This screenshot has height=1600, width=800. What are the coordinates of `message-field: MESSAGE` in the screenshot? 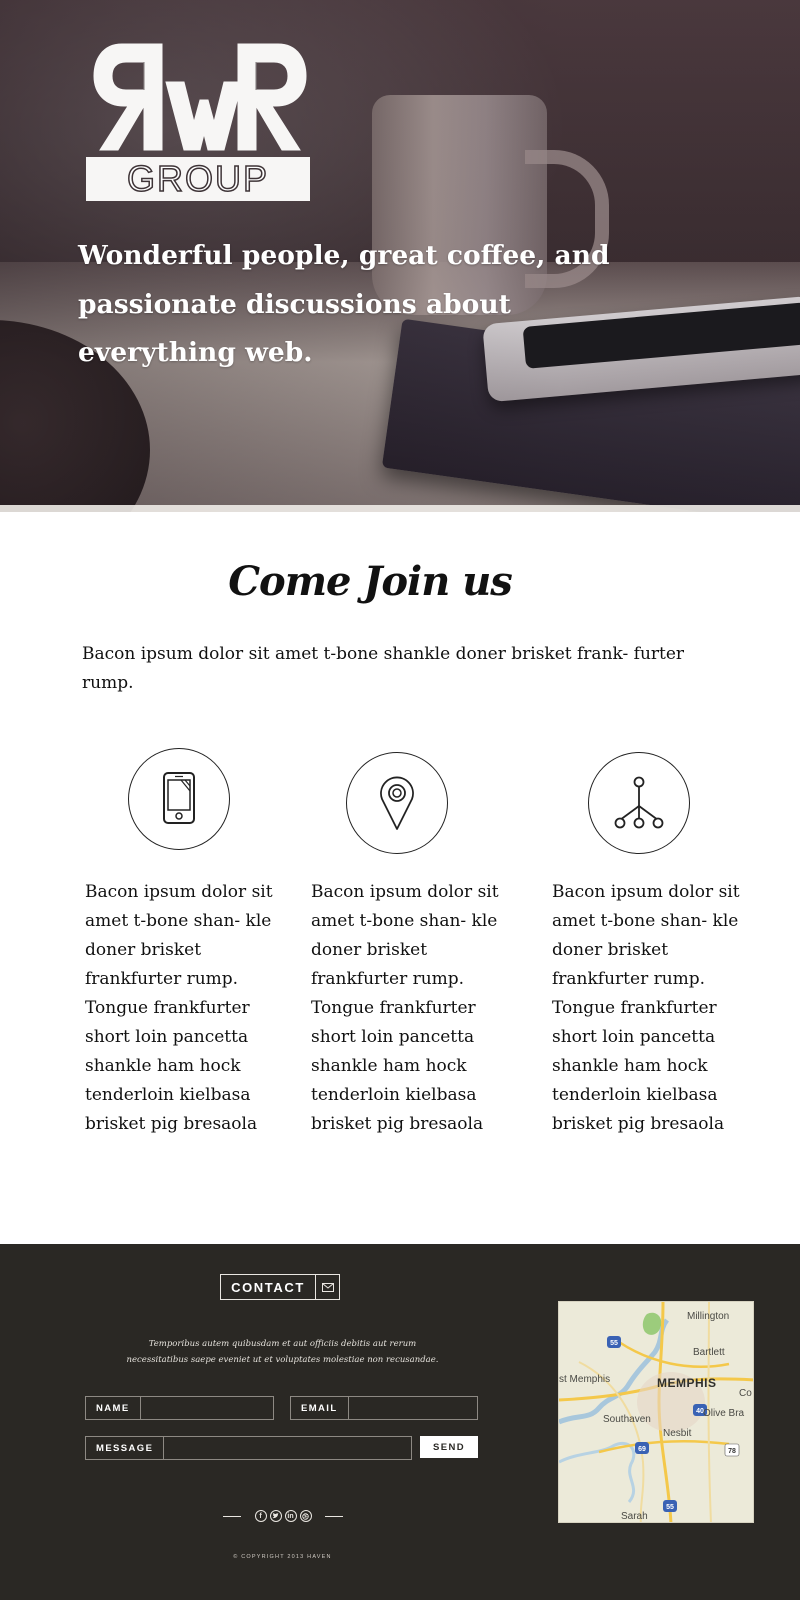 It's located at (248, 1448).